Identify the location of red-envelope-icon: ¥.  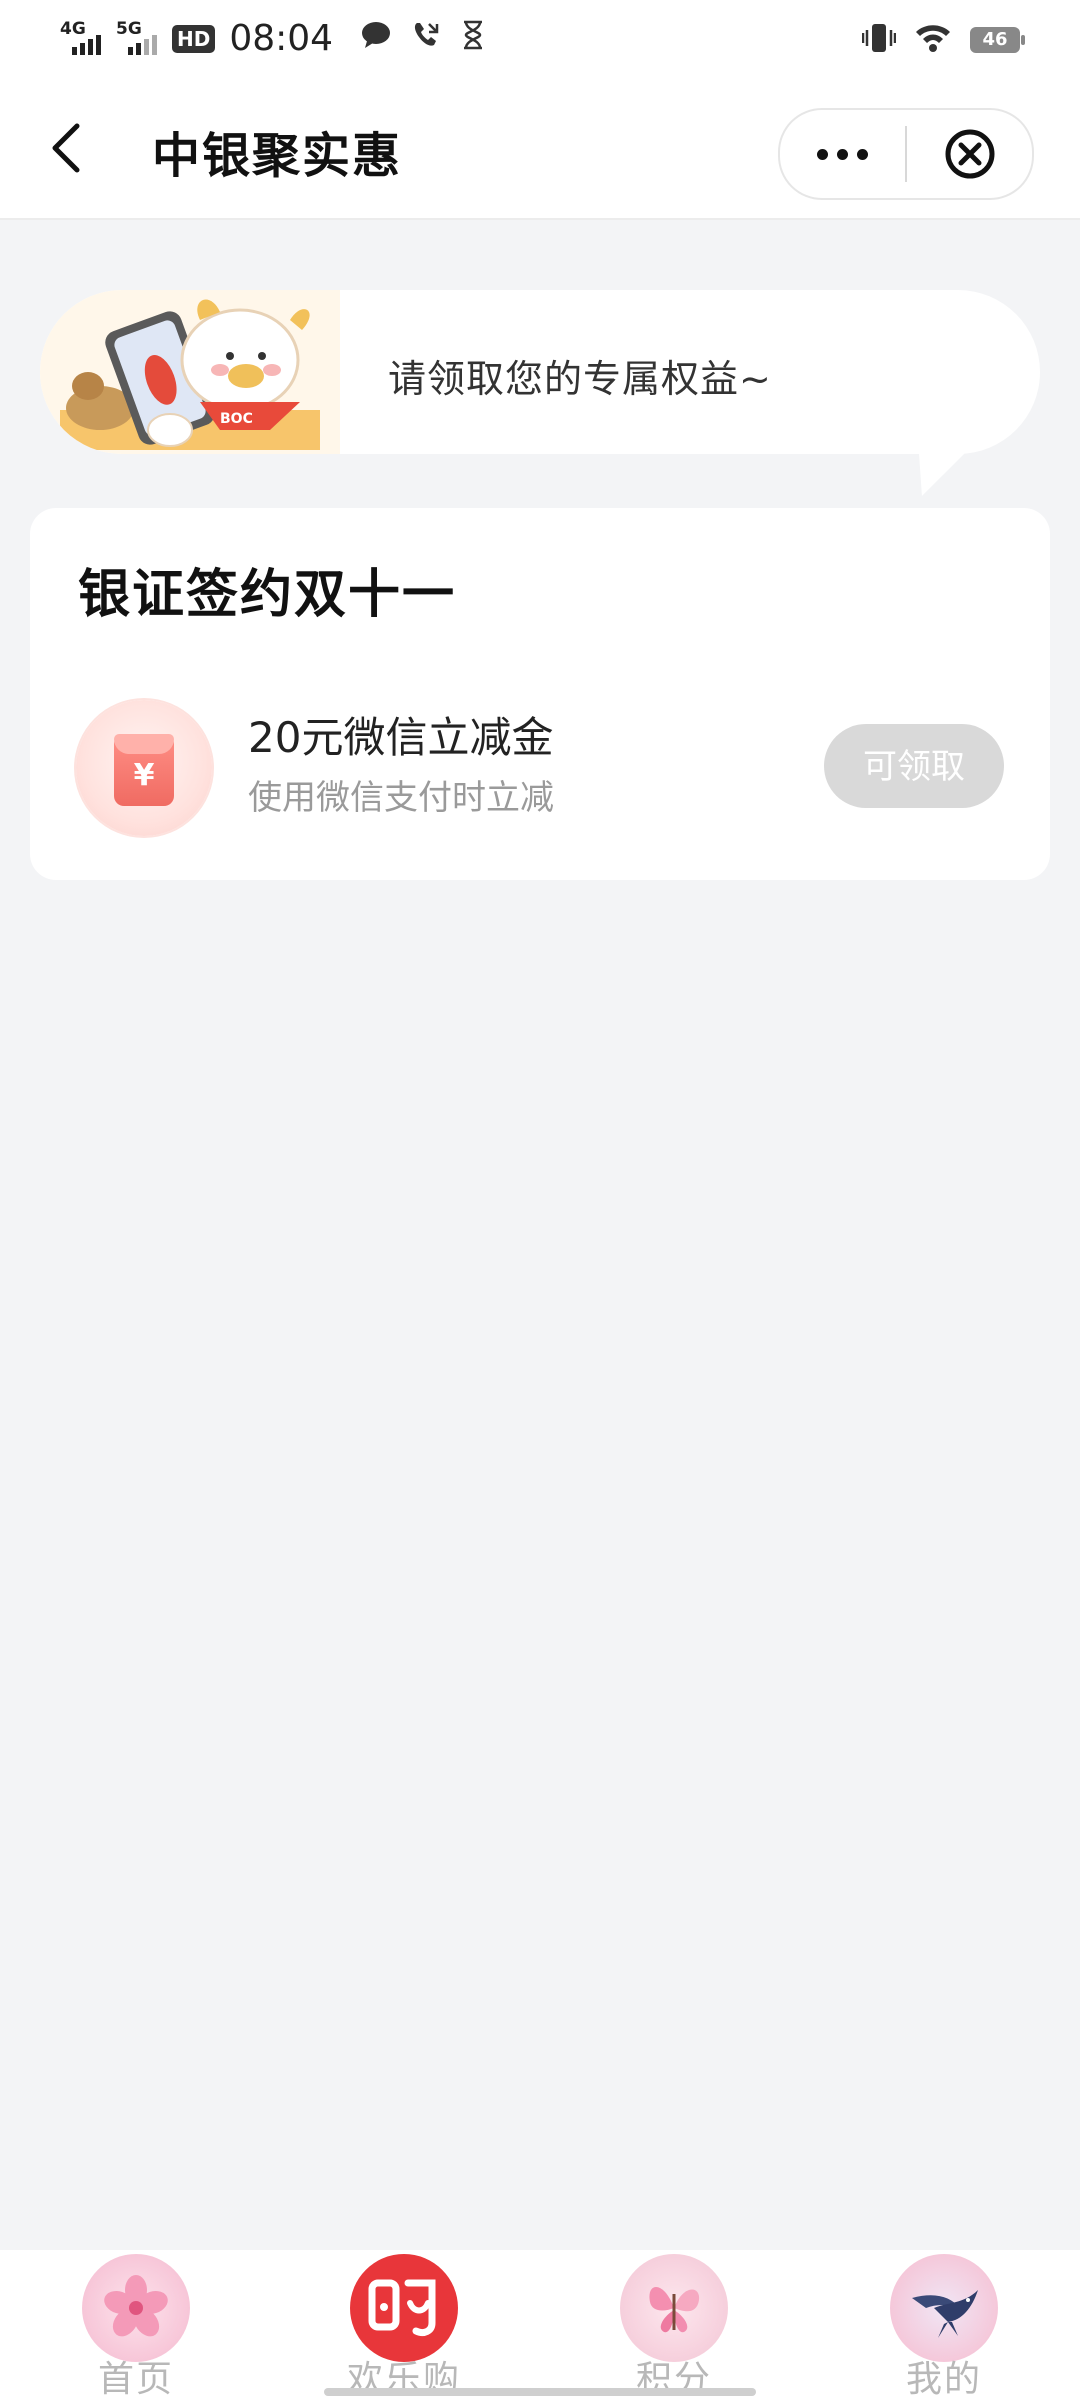
(144, 768).